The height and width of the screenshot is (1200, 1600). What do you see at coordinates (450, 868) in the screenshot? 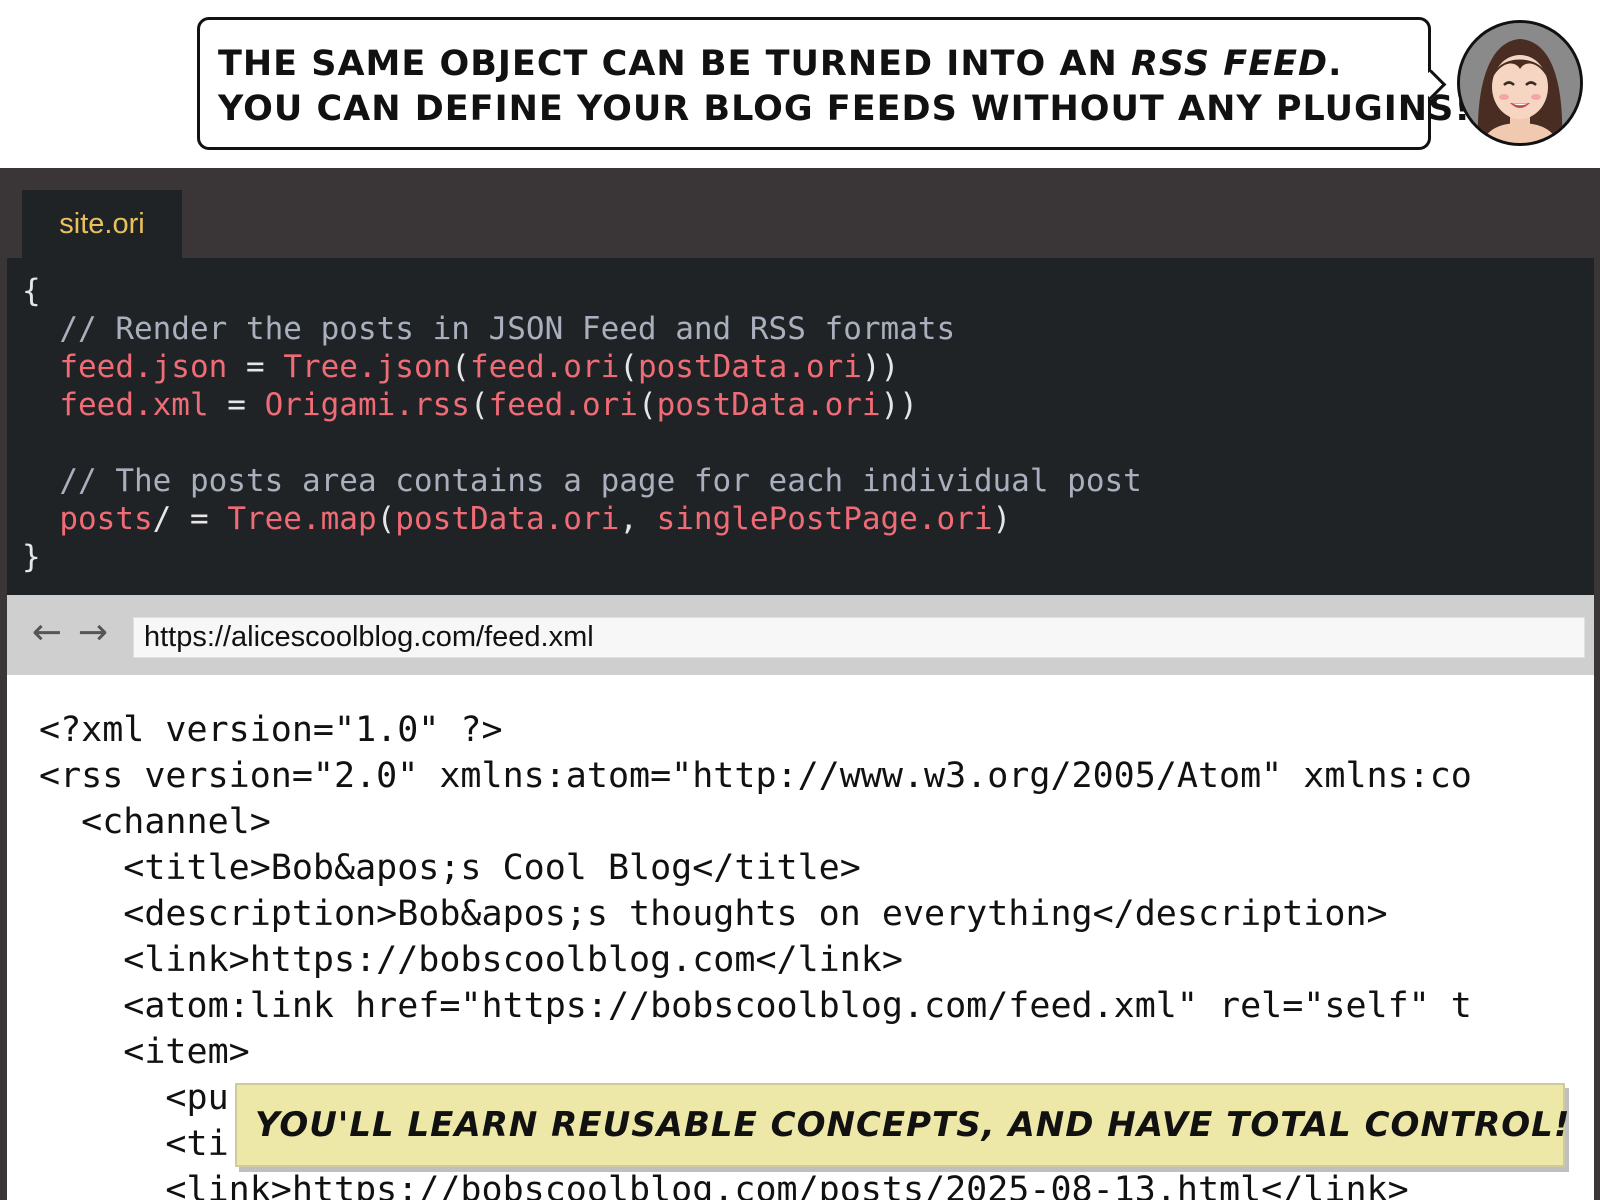
I see `xml-line: <title>Bob&apos;s Cool Blog</title>` at bounding box center [450, 868].